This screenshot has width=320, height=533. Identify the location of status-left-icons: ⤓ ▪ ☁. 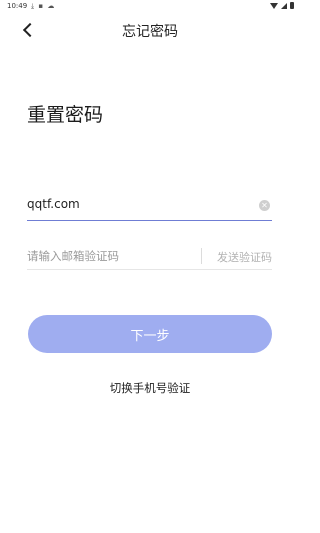
(43, 6).